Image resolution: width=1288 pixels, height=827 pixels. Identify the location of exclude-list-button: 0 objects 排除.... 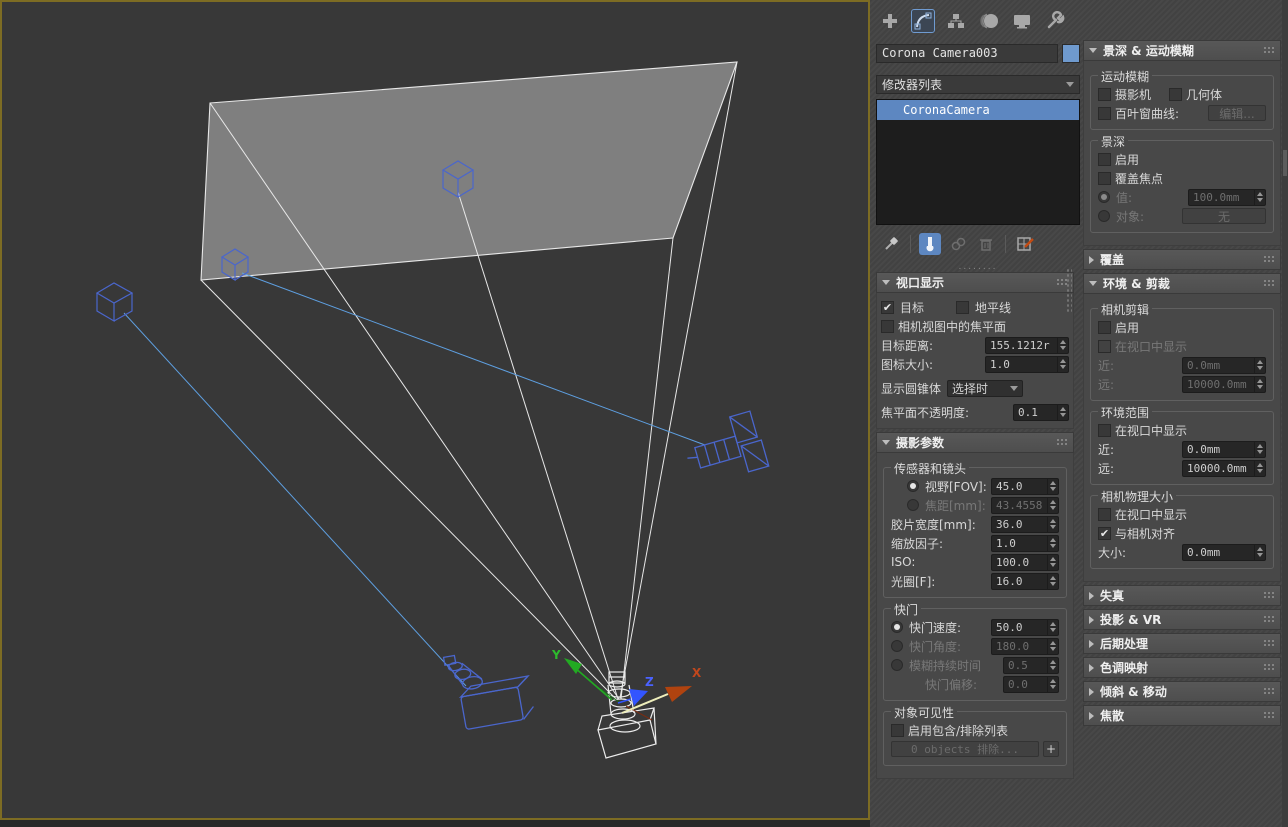
(965, 749).